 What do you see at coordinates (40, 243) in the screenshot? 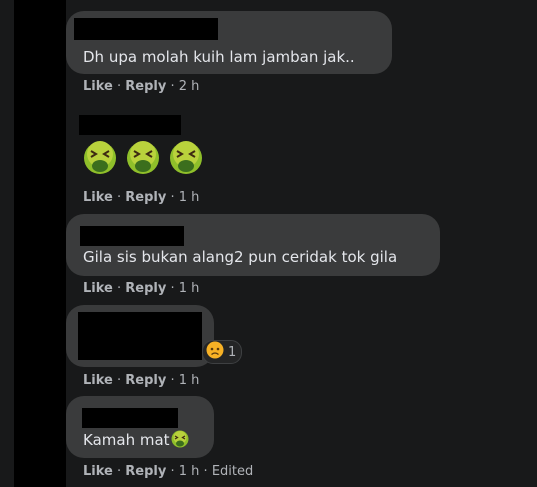
I see `redacted-avatar-column` at bounding box center [40, 243].